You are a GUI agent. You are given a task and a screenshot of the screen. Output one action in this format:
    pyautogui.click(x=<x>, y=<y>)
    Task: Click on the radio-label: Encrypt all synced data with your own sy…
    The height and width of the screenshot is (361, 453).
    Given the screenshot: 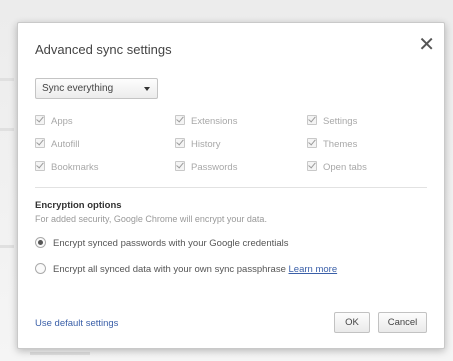 What is the action you would take?
    pyautogui.click(x=169, y=269)
    